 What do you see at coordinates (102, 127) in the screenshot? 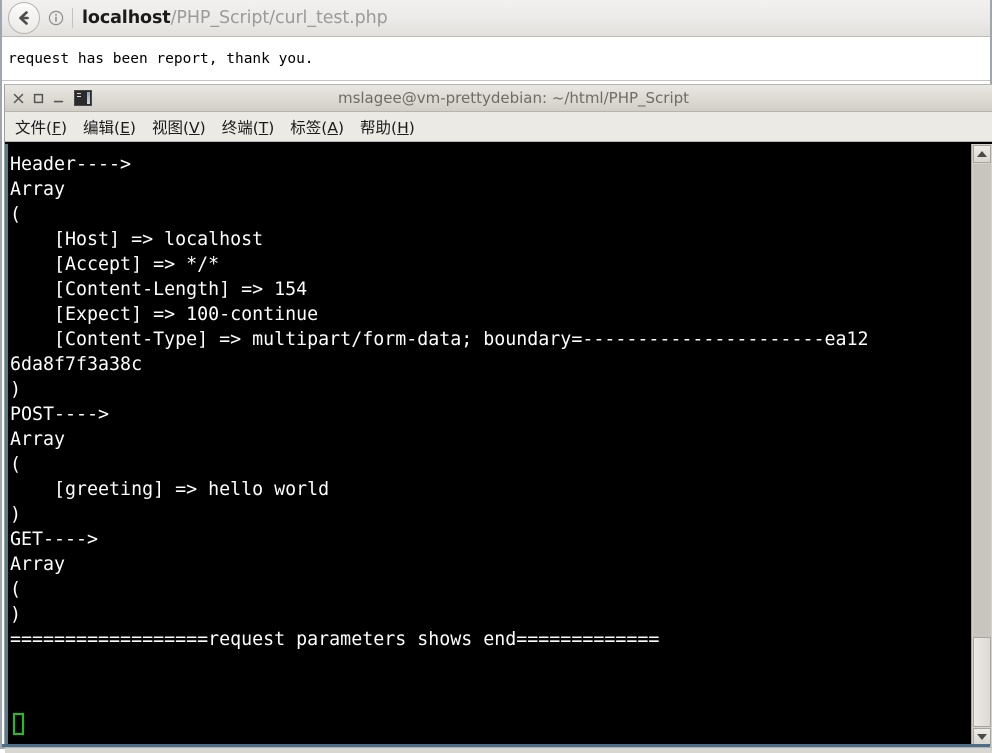
I see `menu-edit-text: 编辑(` at bounding box center [102, 127].